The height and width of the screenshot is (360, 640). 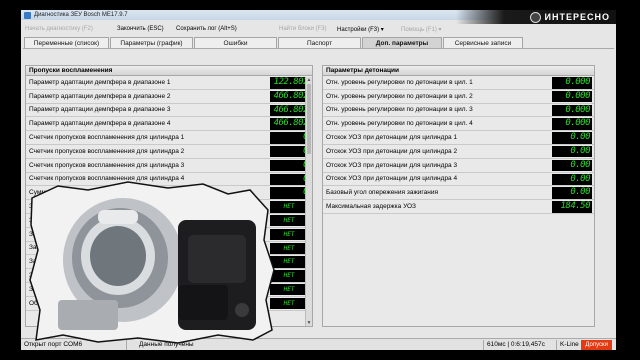 I want to click on app-icon, so click(x=27, y=15).